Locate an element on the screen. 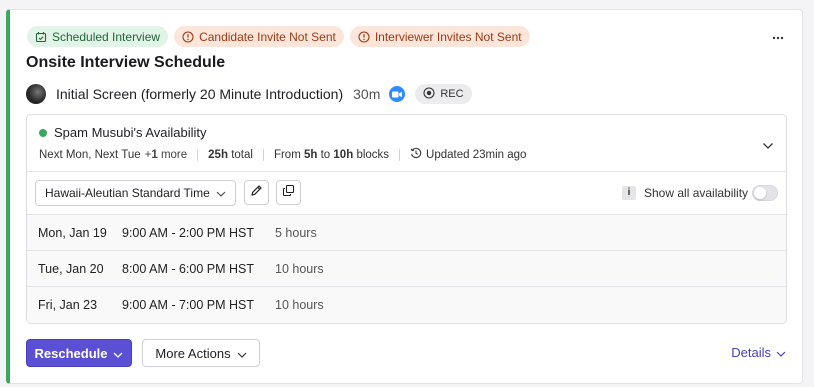  record-icon is located at coordinates (429, 94).